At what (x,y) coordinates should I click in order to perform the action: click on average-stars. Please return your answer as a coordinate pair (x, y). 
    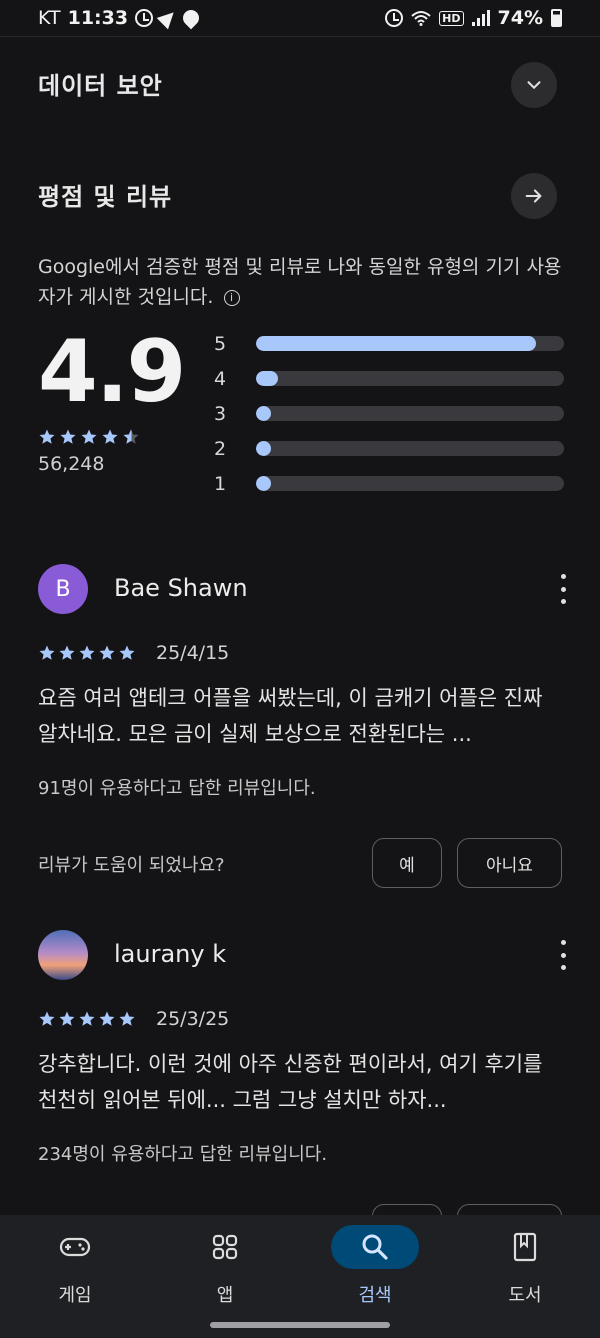
    Looking at the image, I should click on (89, 437).